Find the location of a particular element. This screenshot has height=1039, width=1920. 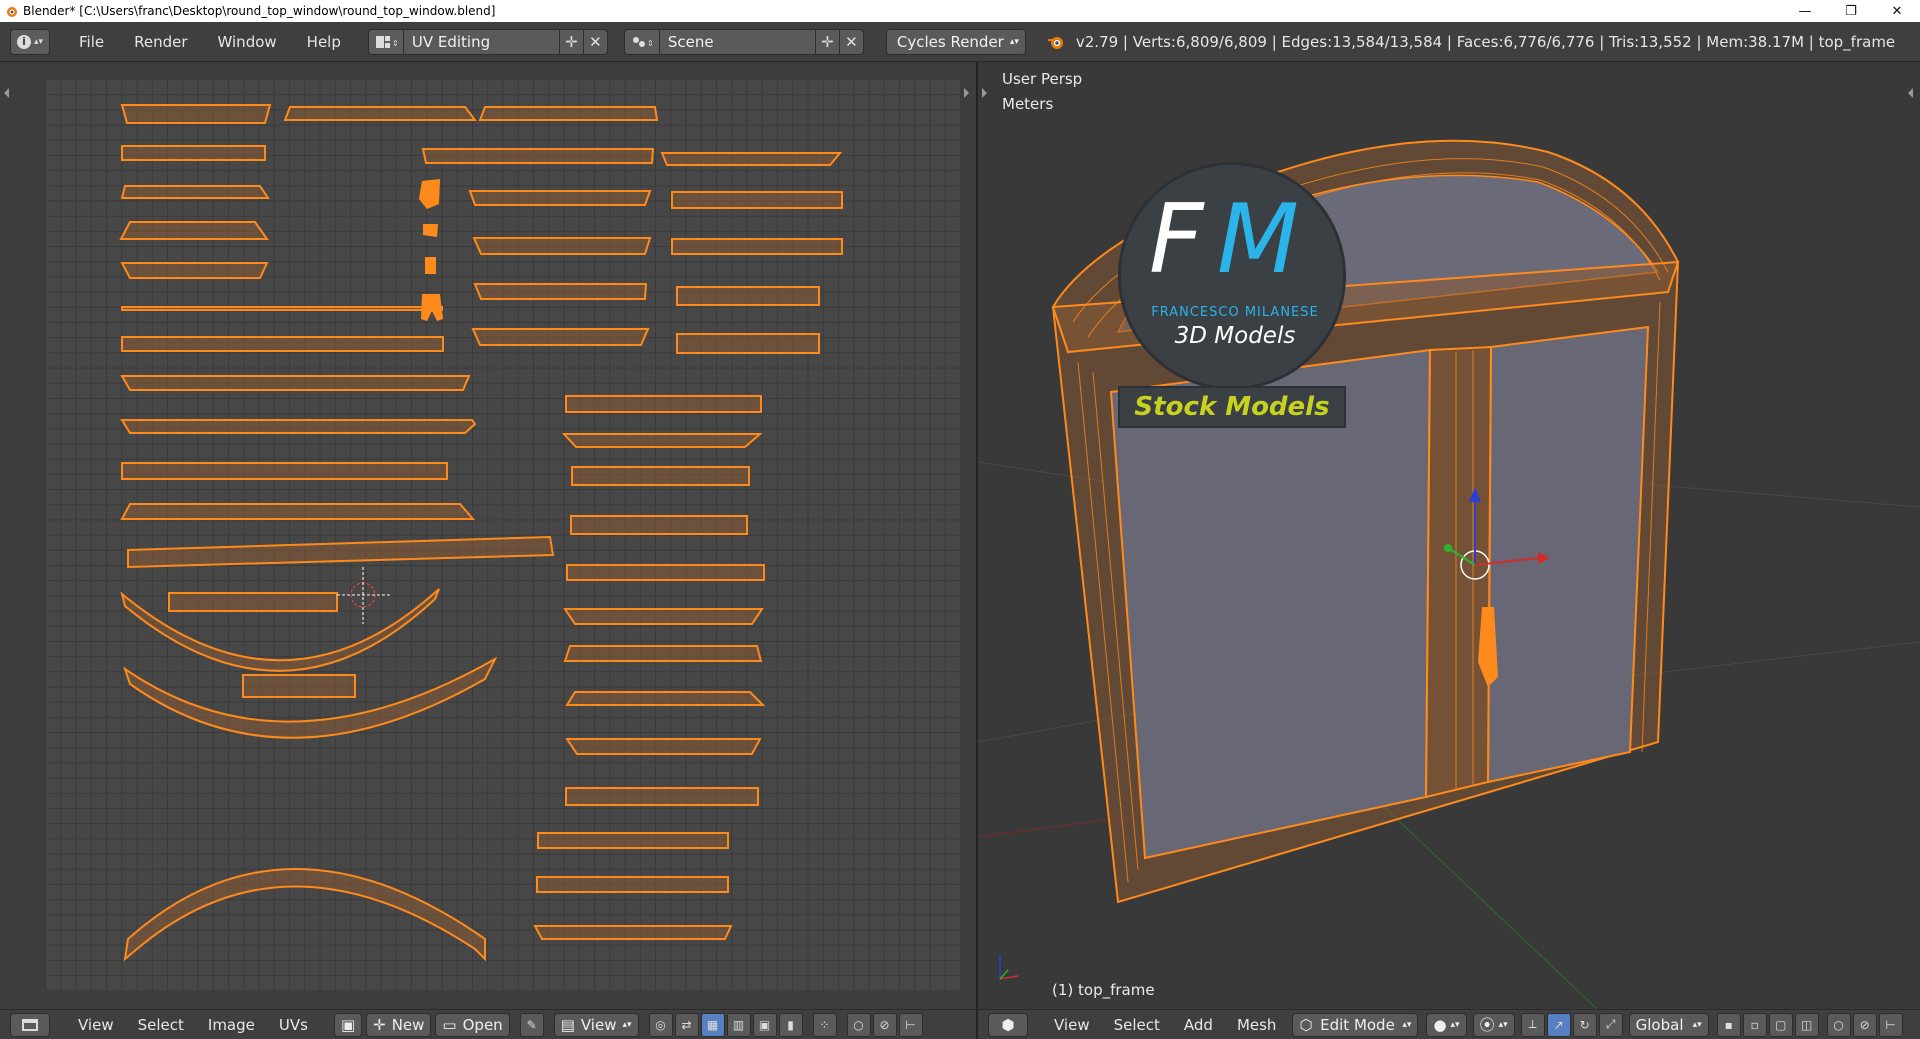

3d-editor-type-selector: ⬢ is located at coordinates (1008, 1024).